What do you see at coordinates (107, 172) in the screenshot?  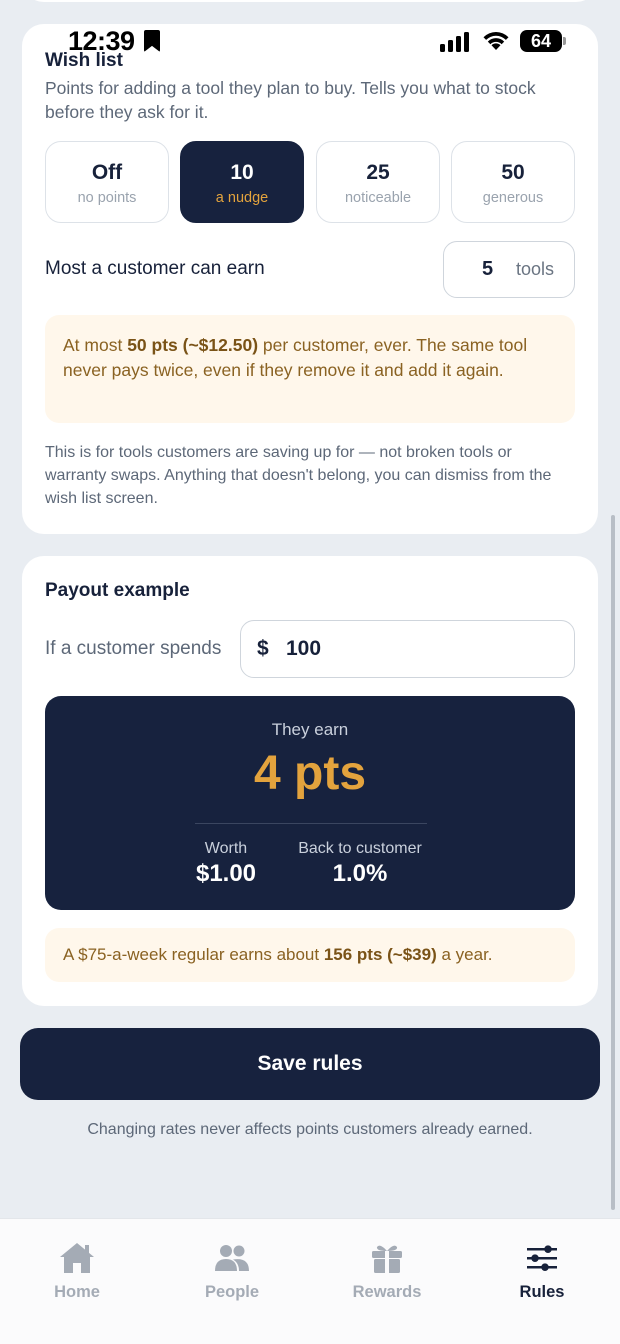 I see `option-value: Off` at bounding box center [107, 172].